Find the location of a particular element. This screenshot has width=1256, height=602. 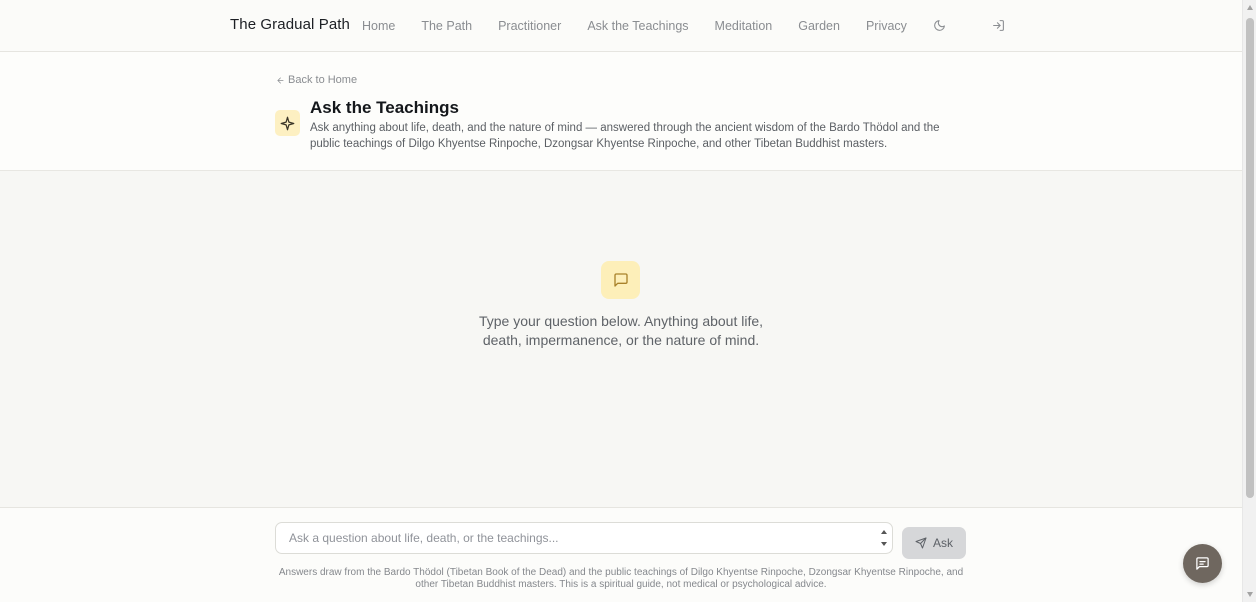

ask-button: Ask is located at coordinates (934, 543).